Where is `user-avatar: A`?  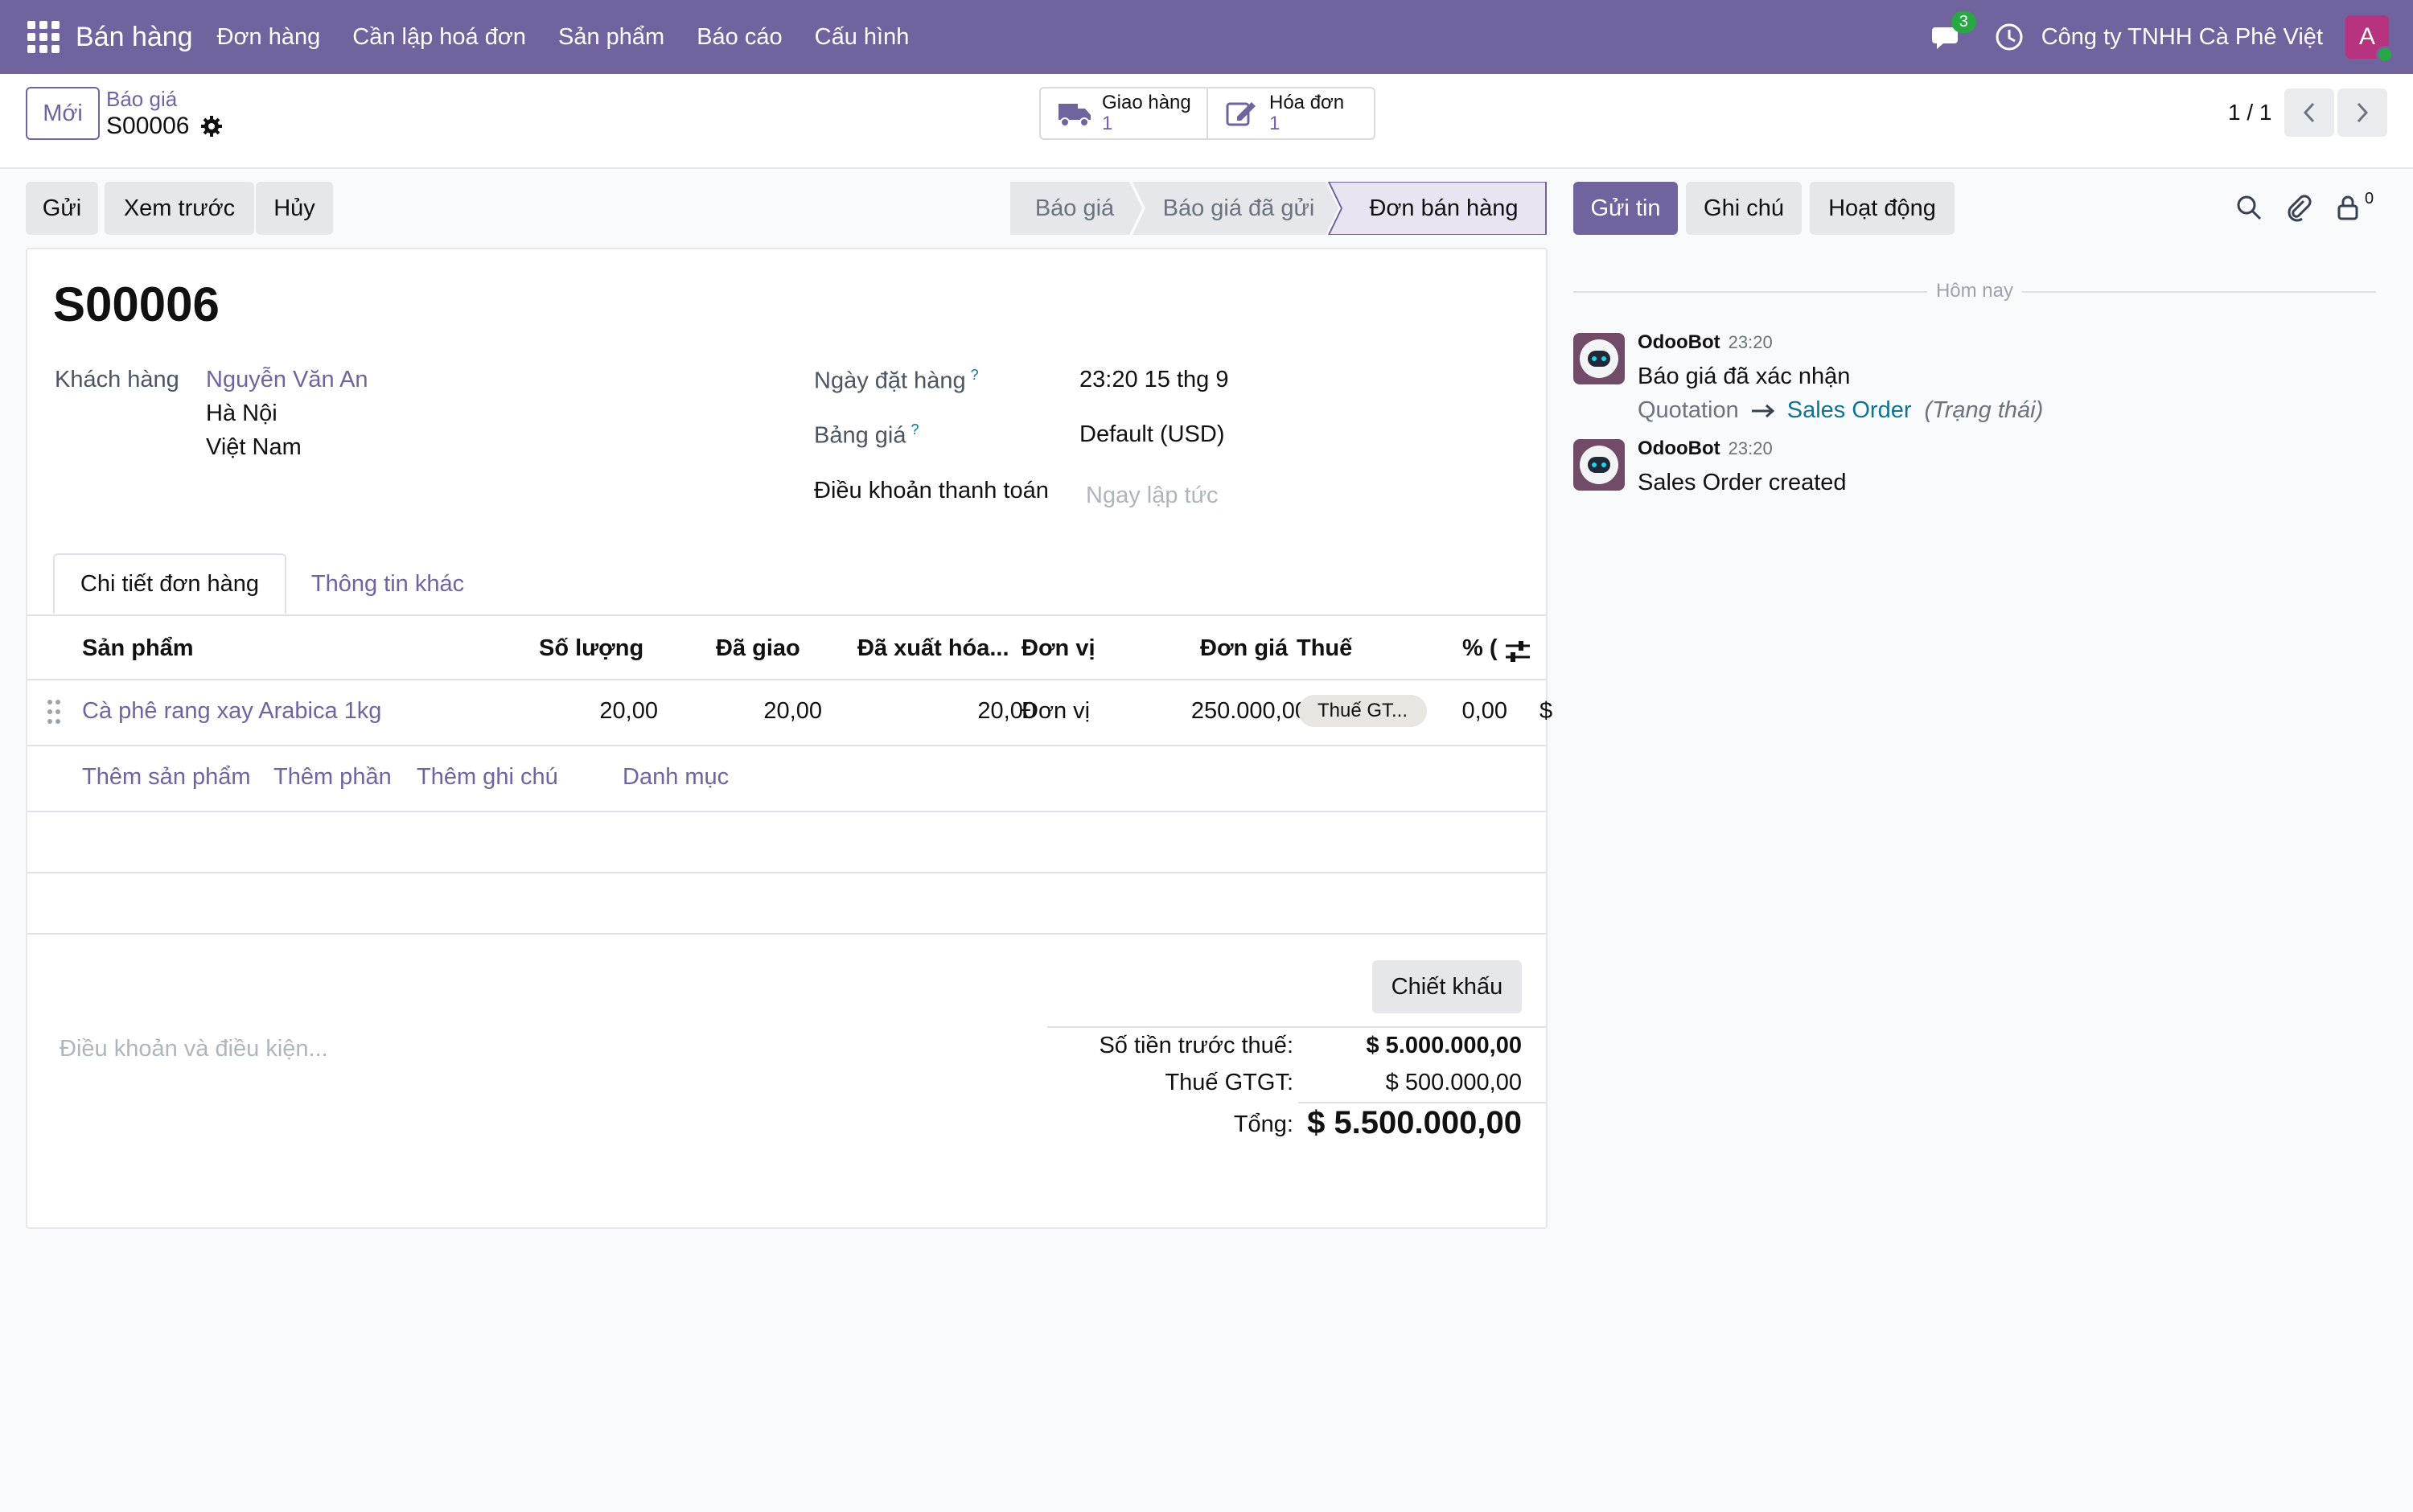 user-avatar: A is located at coordinates (2369, 40).